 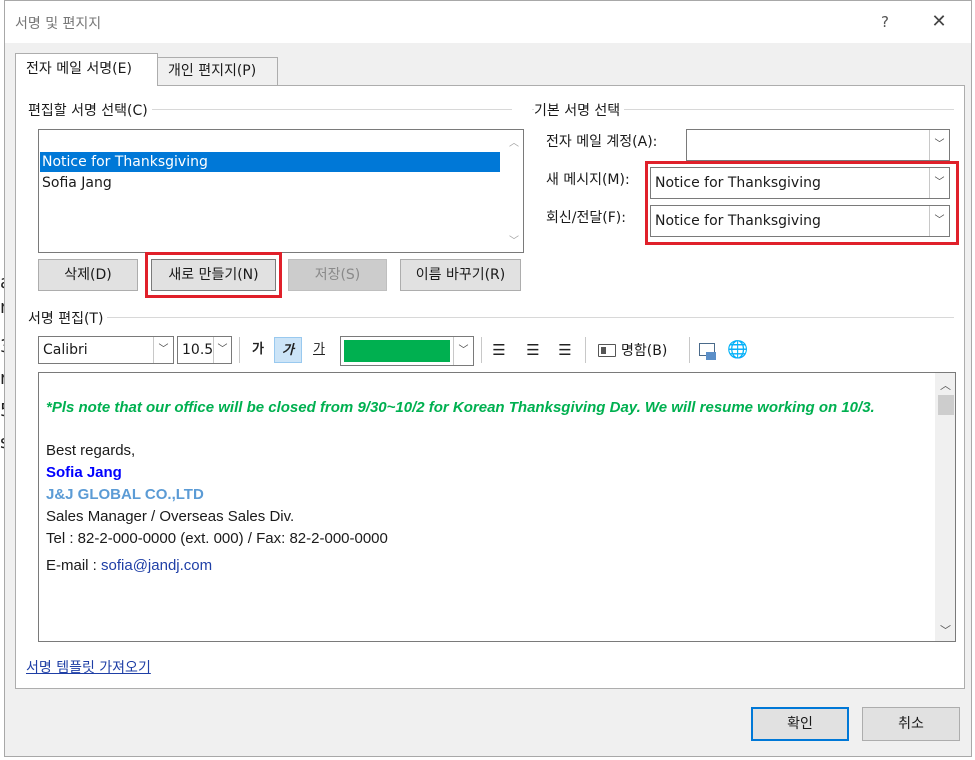 I want to click on underline-button: 가, so click(x=319, y=350).